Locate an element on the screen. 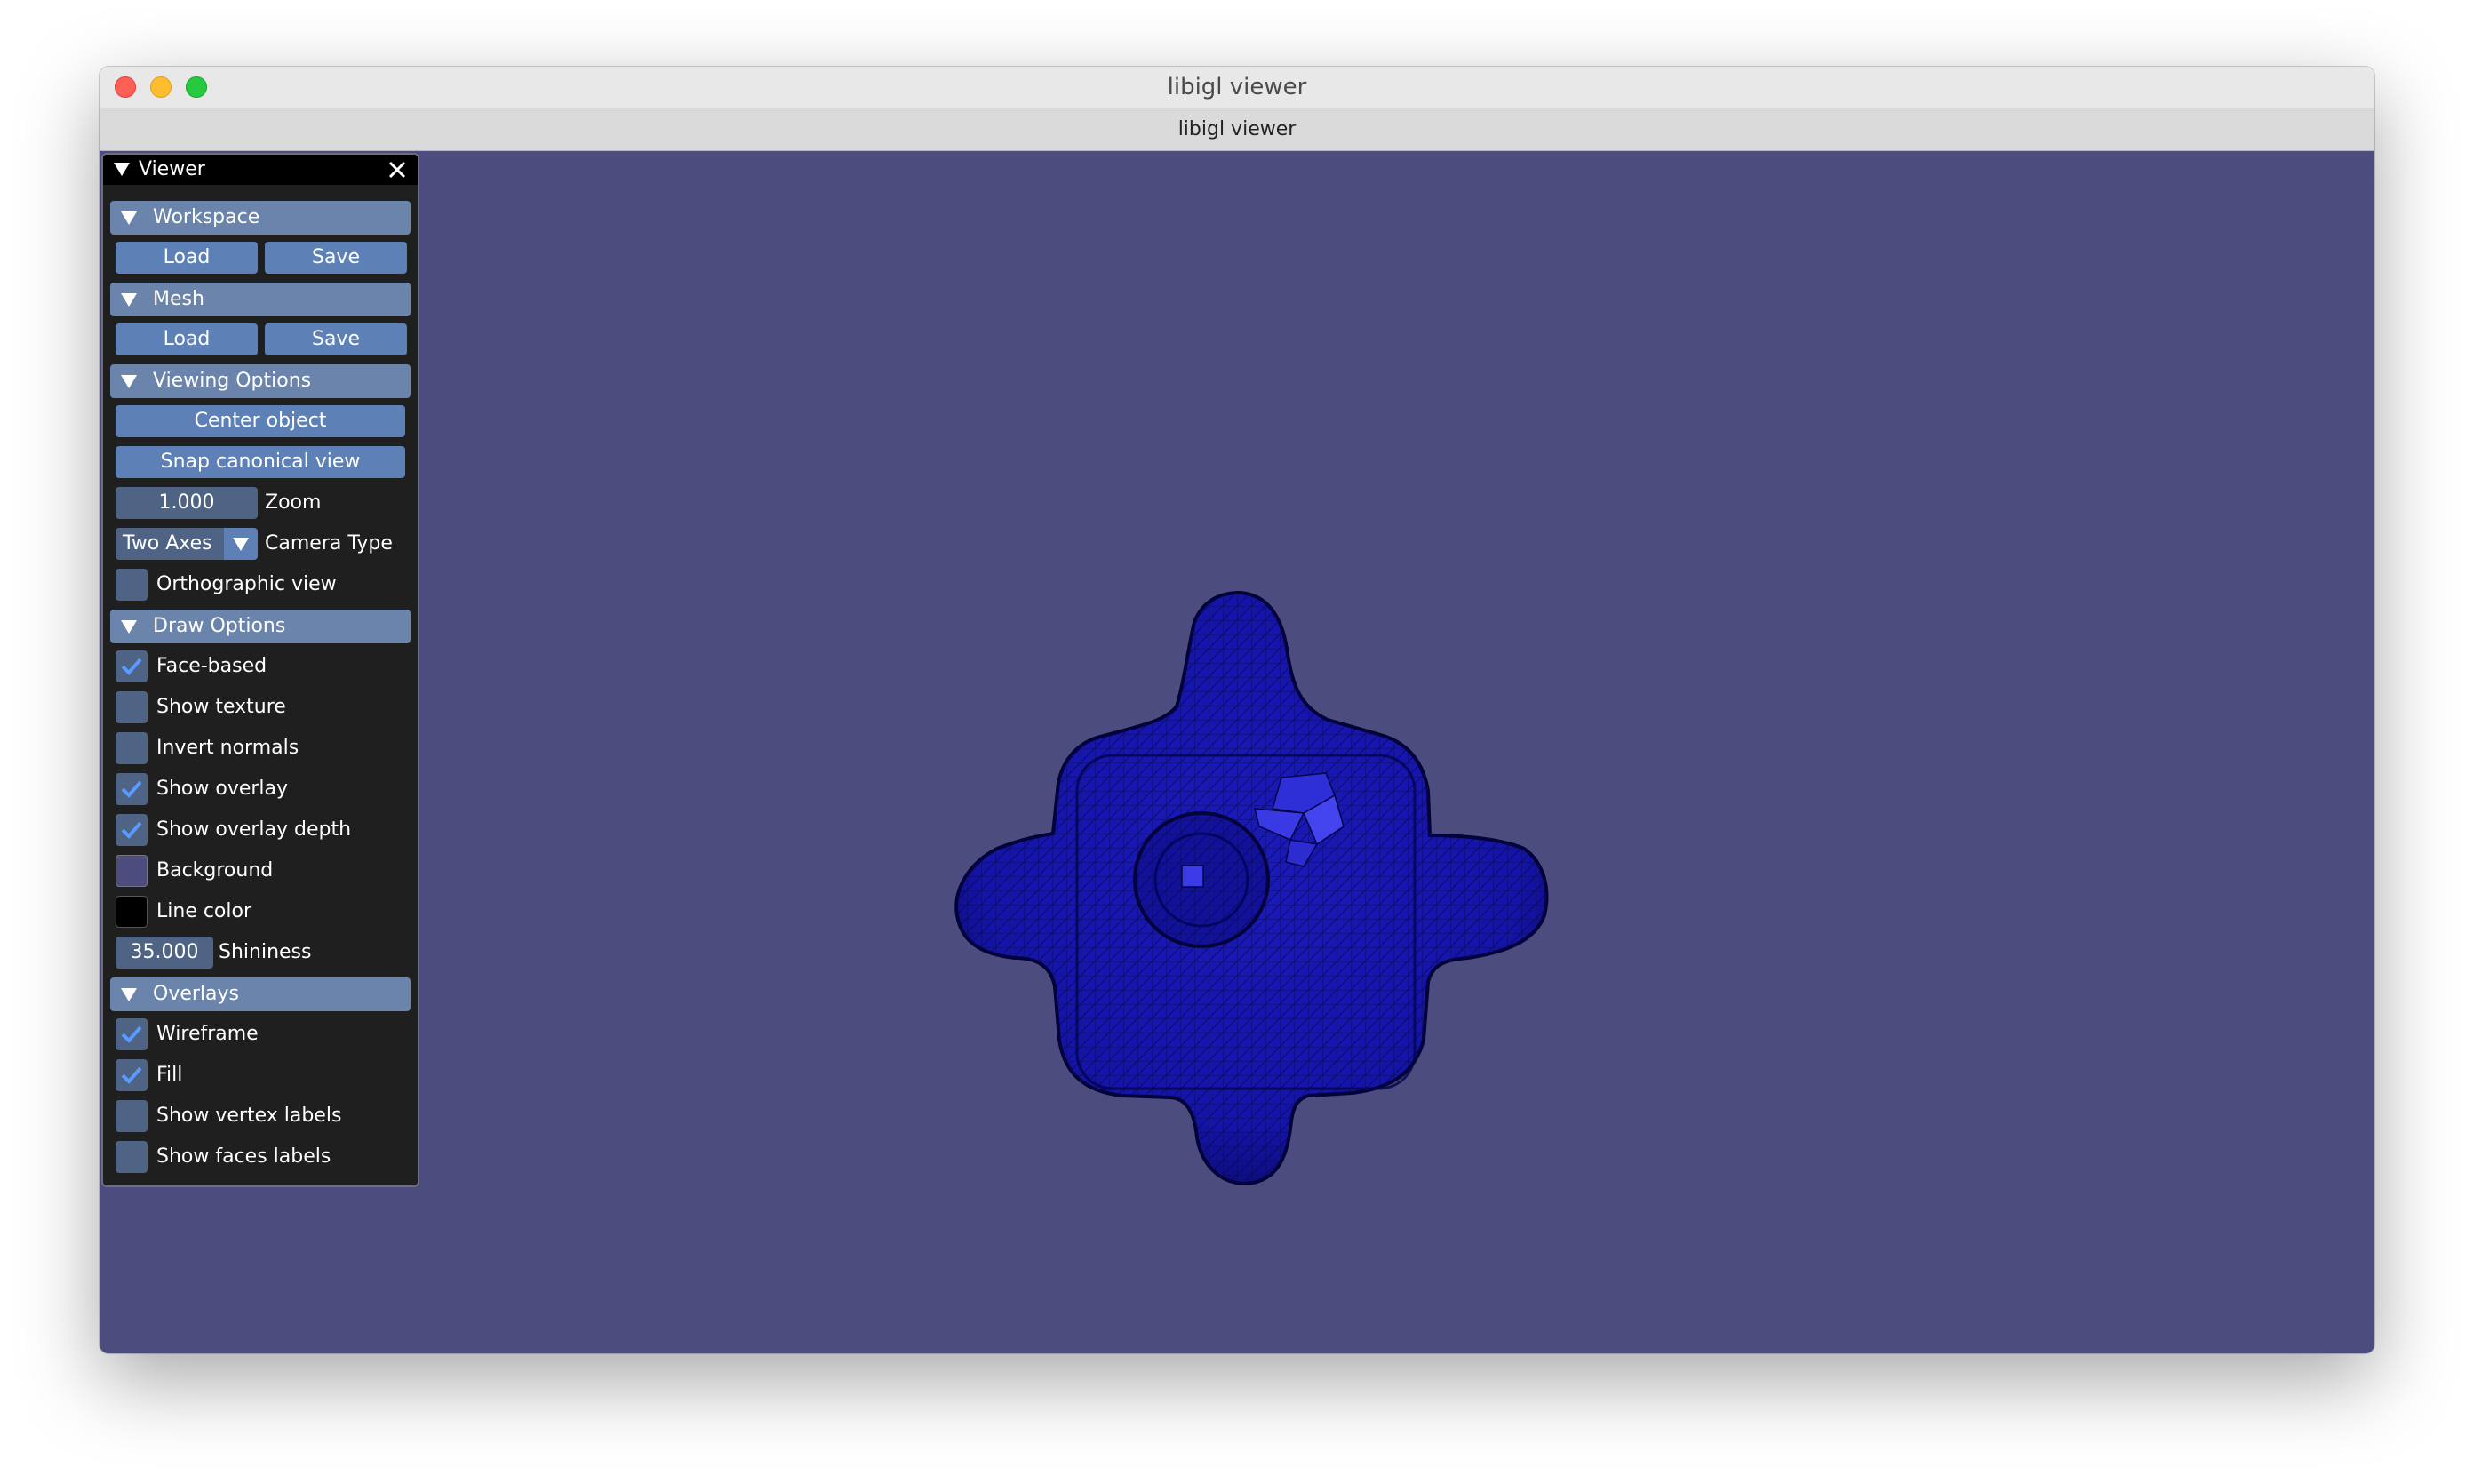  fill-label: Fill is located at coordinates (169, 1075).